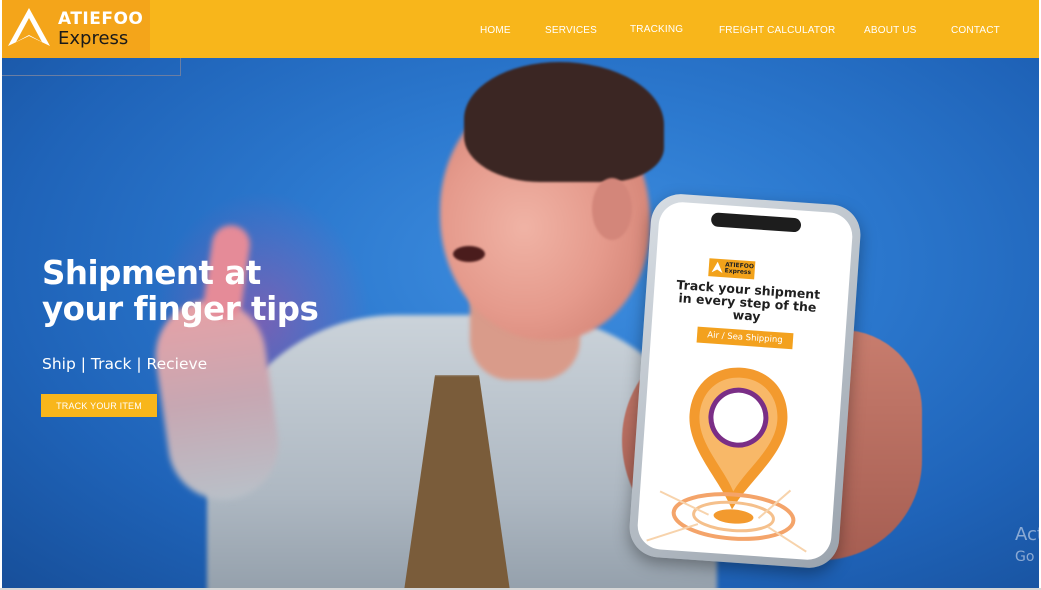 The width and height of the screenshot is (1041, 590). Describe the element at coordinates (656, 29) in the screenshot. I see `nav-tracking: TRACKING` at that location.